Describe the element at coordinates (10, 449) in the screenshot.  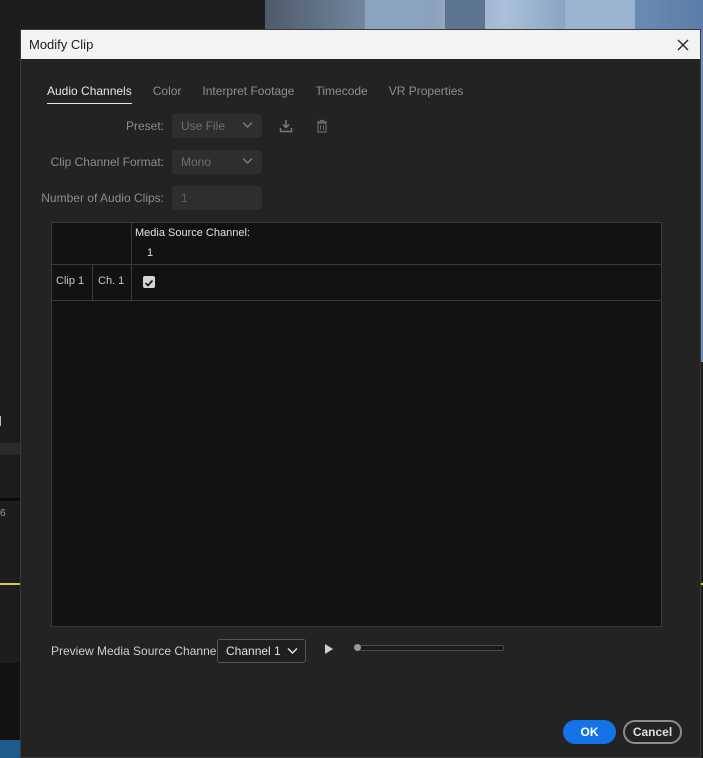
I see `background-panel-strip` at that location.